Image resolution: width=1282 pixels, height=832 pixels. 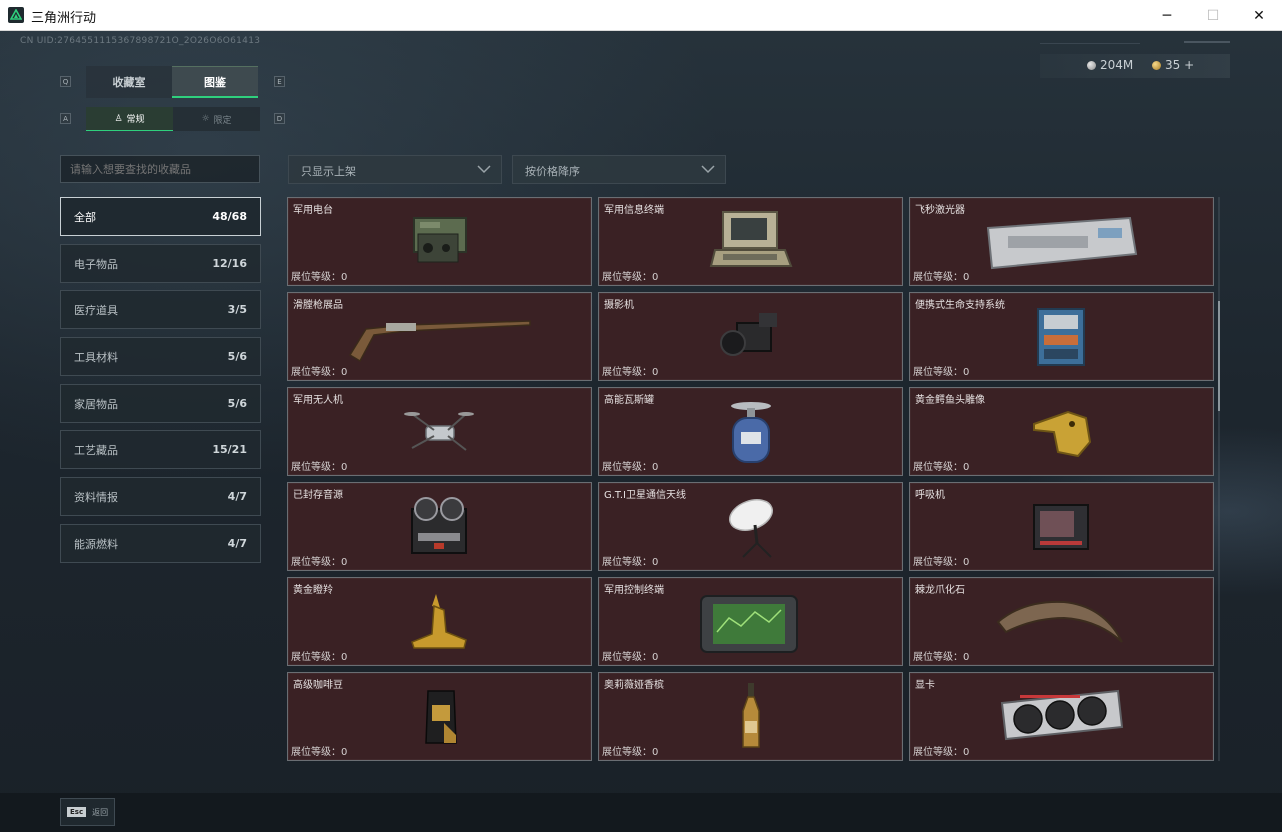 I want to click on close-button: ✕, so click(x=1259, y=15).